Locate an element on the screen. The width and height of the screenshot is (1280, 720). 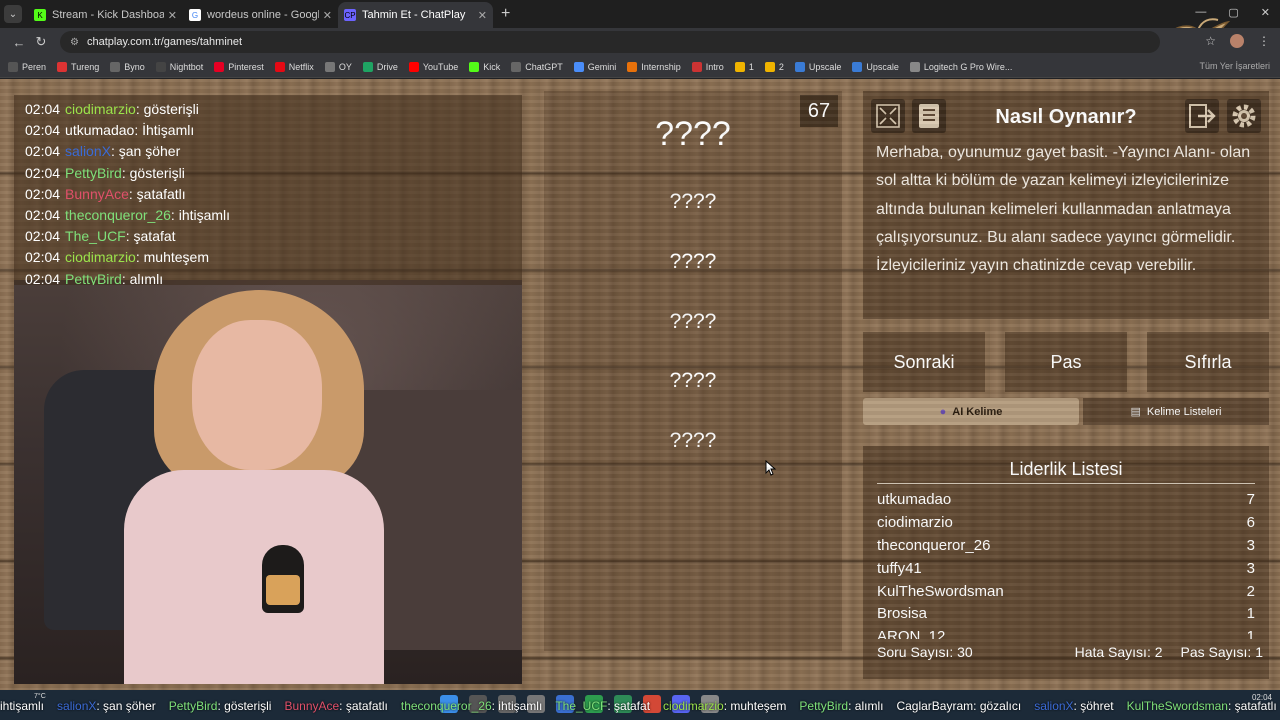
bookmark-item: Gemini is located at coordinates (595, 66).